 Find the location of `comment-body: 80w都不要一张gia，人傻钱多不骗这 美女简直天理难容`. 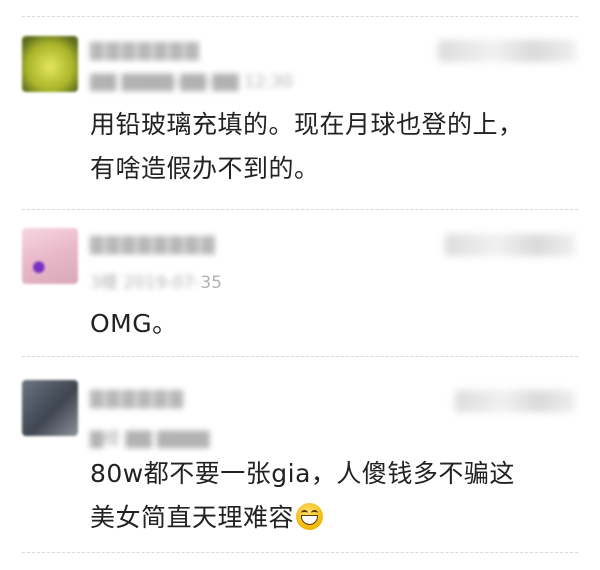

comment-body: 80w都不要一张gia，人傻钱多不骗这 美女简直天理难容 is located at coordinates (334, 496).